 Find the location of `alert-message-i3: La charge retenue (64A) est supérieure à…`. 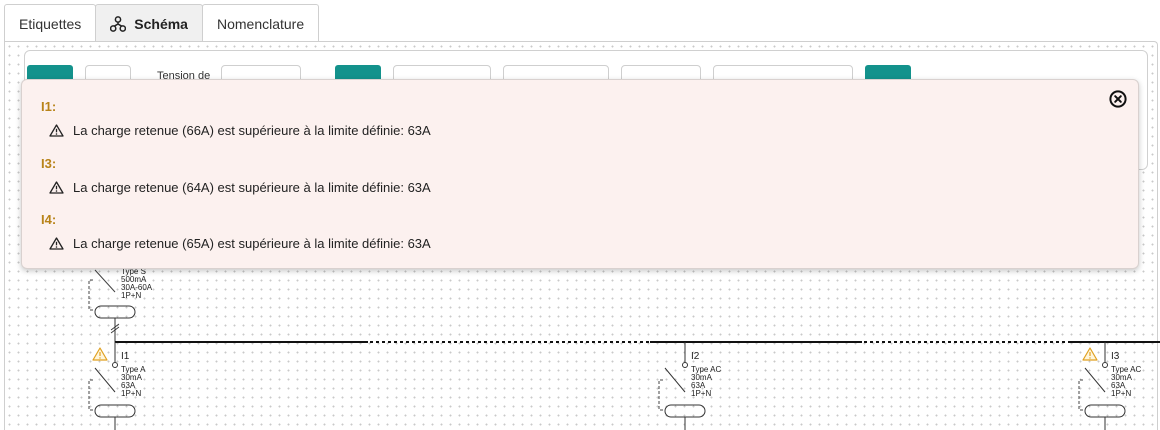

alert-message-i3: La charge retenue (64A) est supérieure à… is located at coordinates (252, 187).